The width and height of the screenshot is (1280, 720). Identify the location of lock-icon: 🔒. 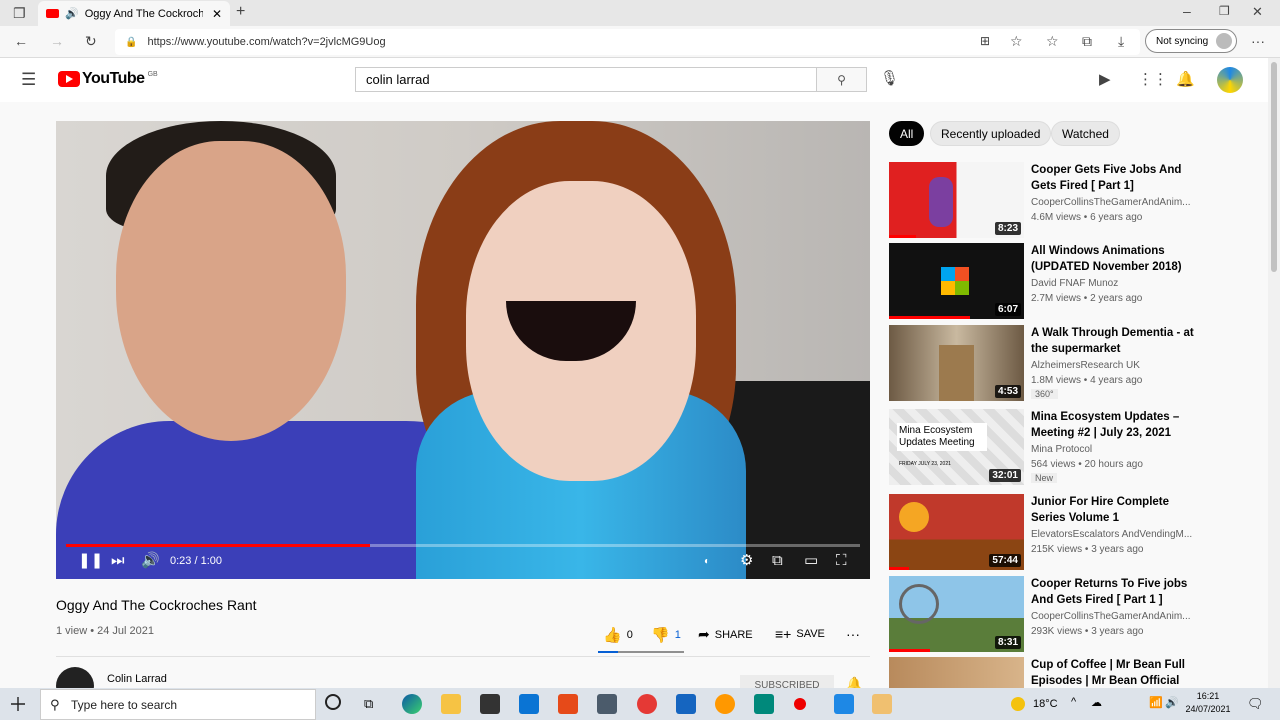
(131, 42).